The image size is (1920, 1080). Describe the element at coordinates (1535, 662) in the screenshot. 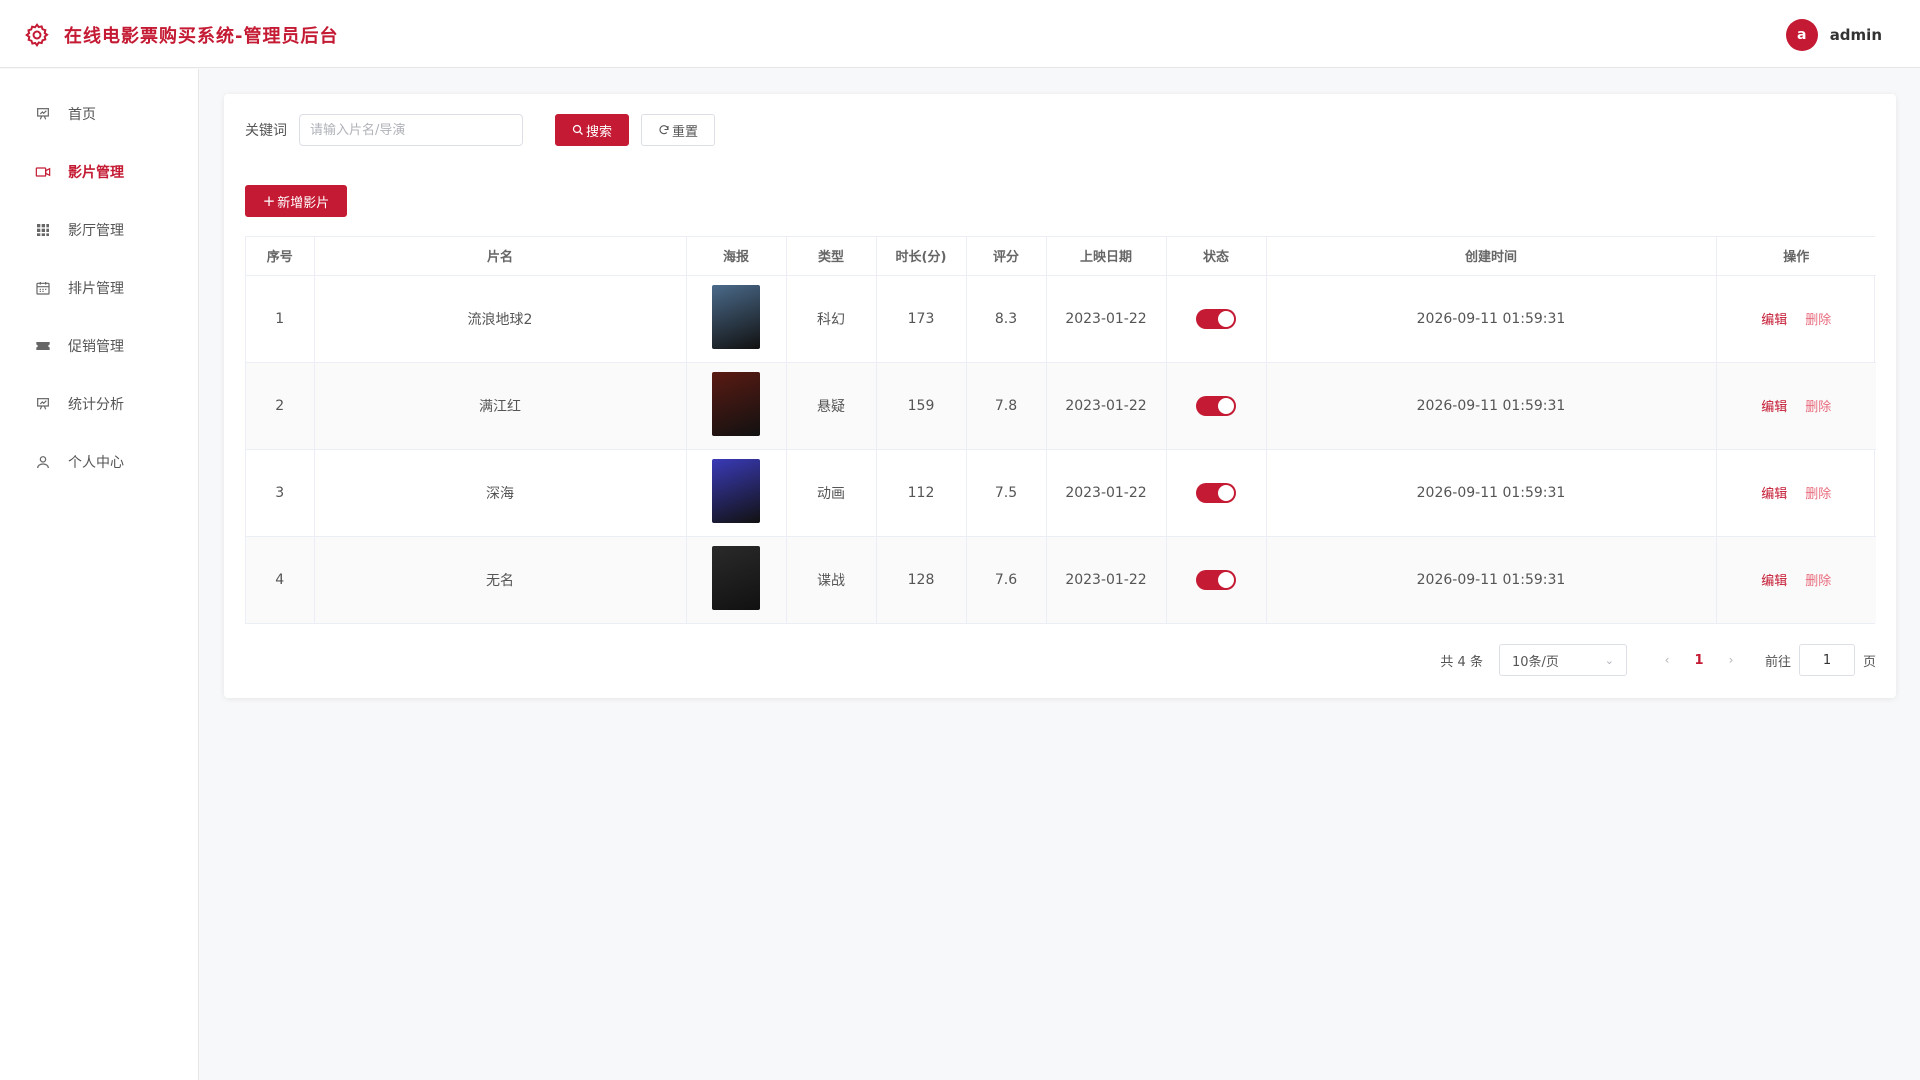

I see `page-size-value: 10条/页` at that location.